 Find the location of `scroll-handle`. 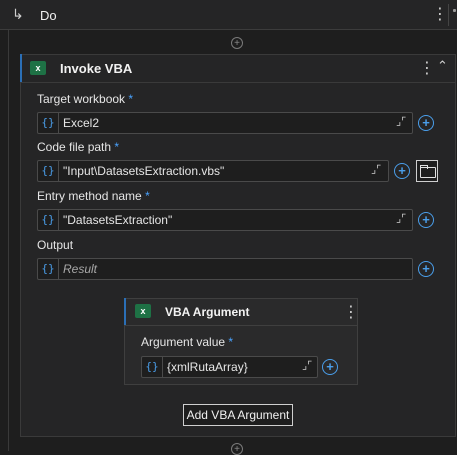

scroll-handle is located at coordinates (452, 15).